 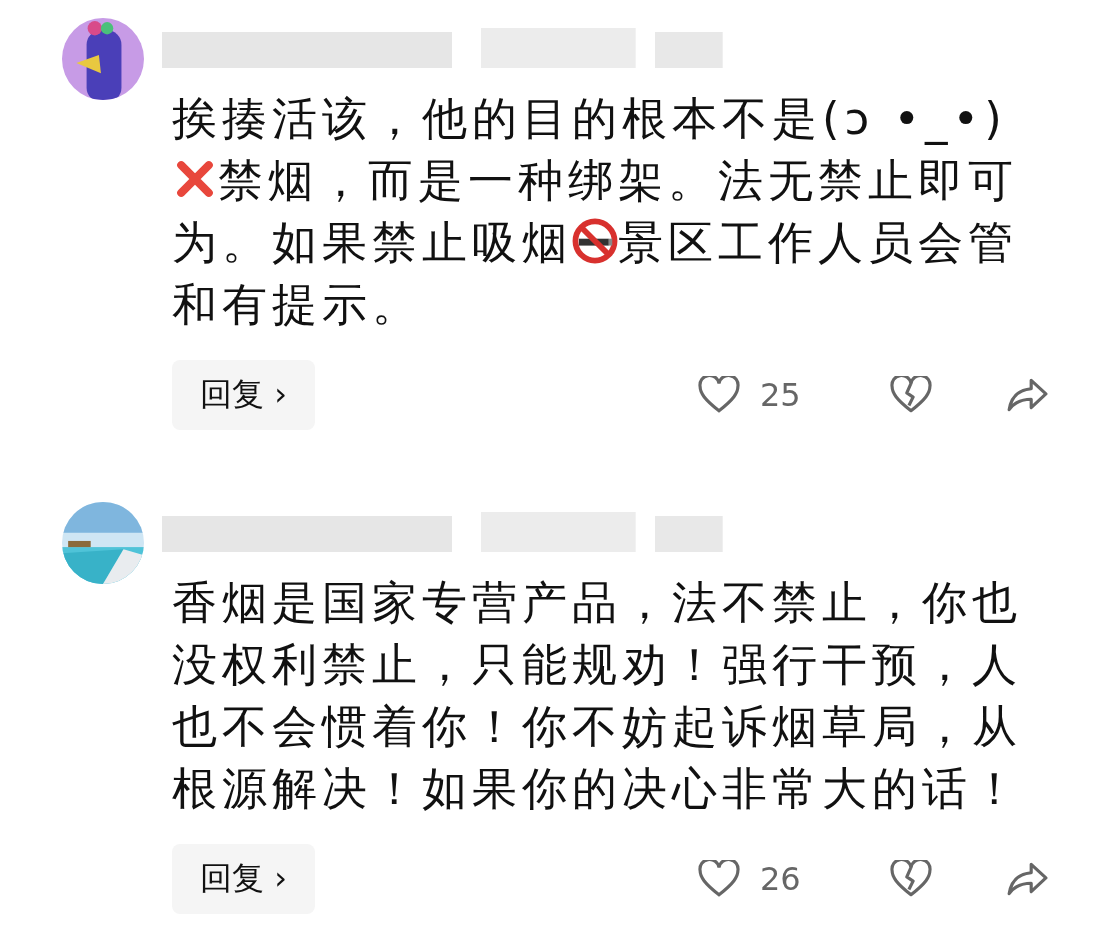 What do you see at coordinates (595, 241) in the screenshot?
I see `no-smoking-icon` at bounding box center [595, 241].